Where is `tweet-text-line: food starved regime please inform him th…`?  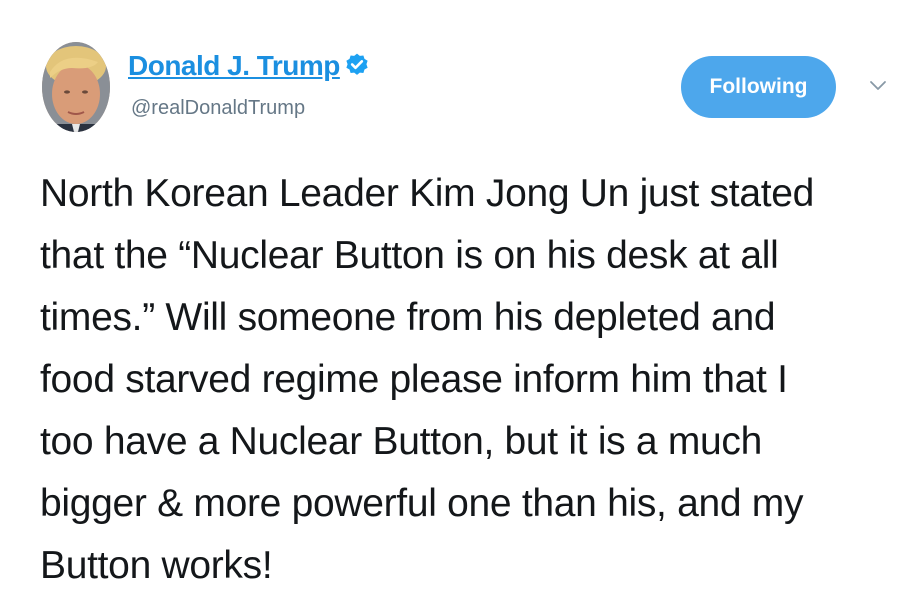 tweet-text-line: food starved regime please inform him th… is located at coordinates (414, 379).